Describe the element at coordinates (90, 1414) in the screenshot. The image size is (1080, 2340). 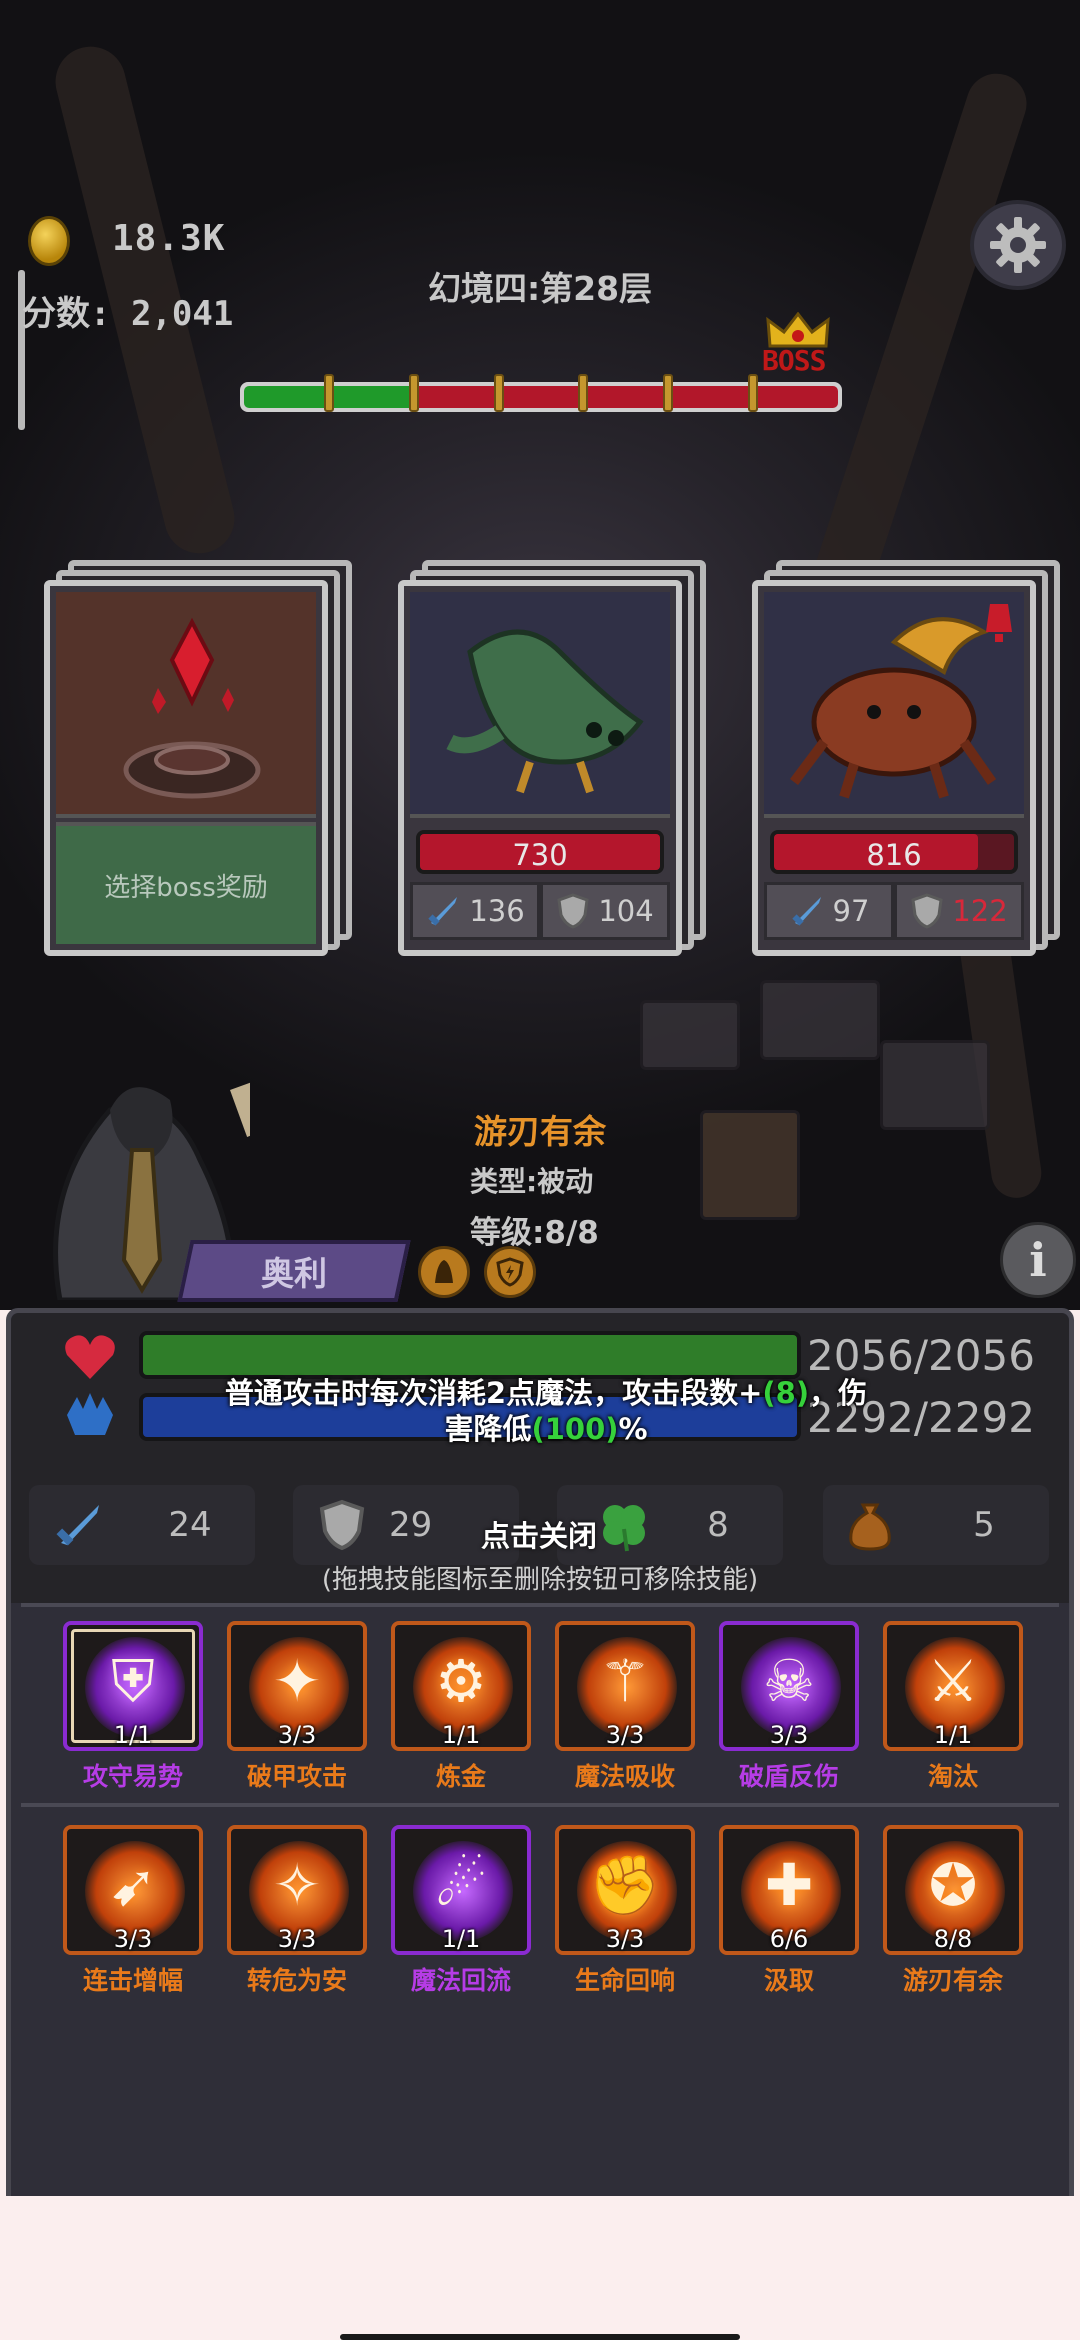
I see `mana-icon` at that location.